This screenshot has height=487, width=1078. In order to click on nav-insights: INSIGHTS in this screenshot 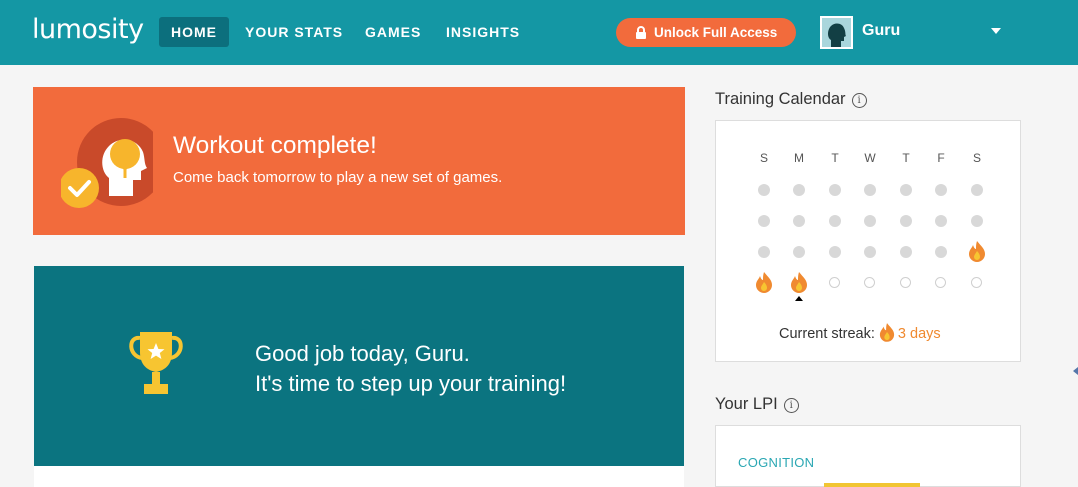, I will do `click(483, 32)`.